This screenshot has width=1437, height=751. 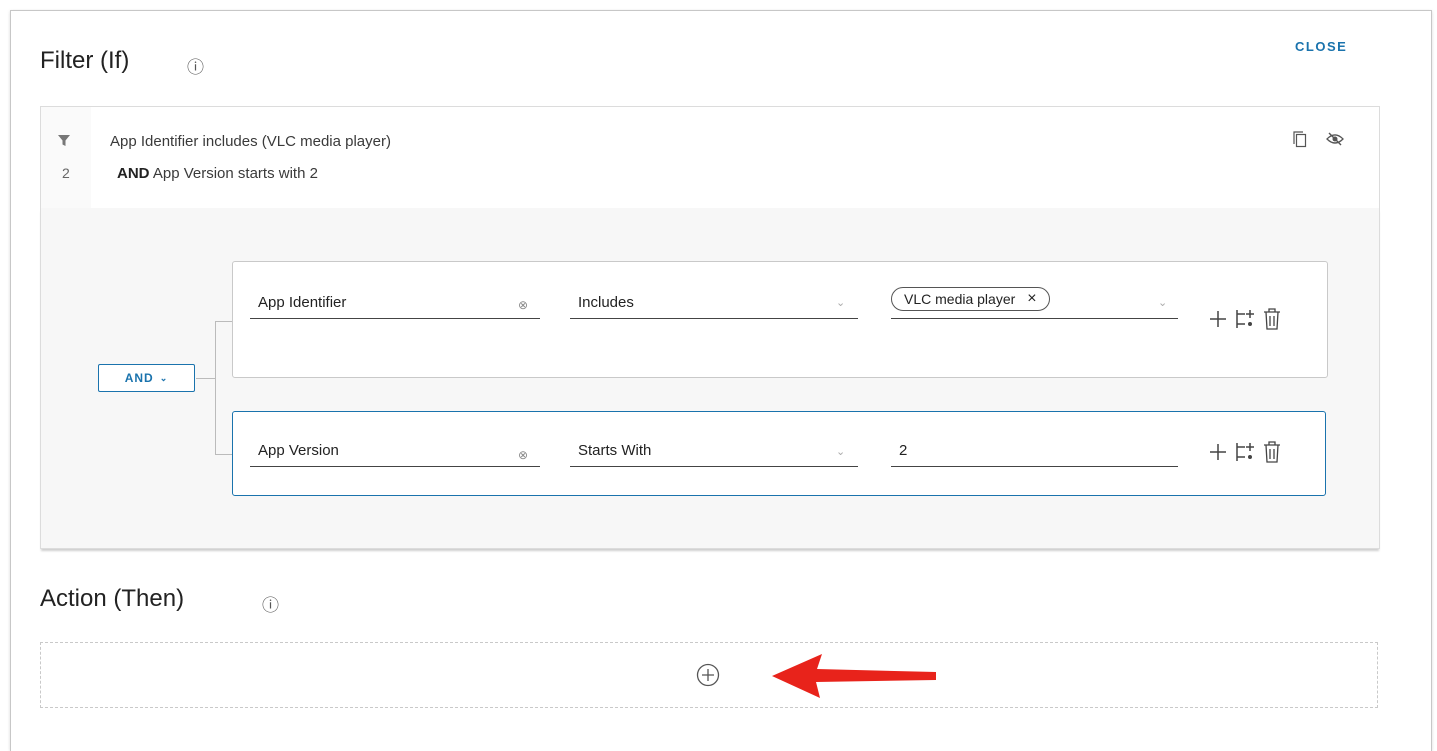 I want to click on operator-select-1: Includes ⌄, so click(x=714, y=304).